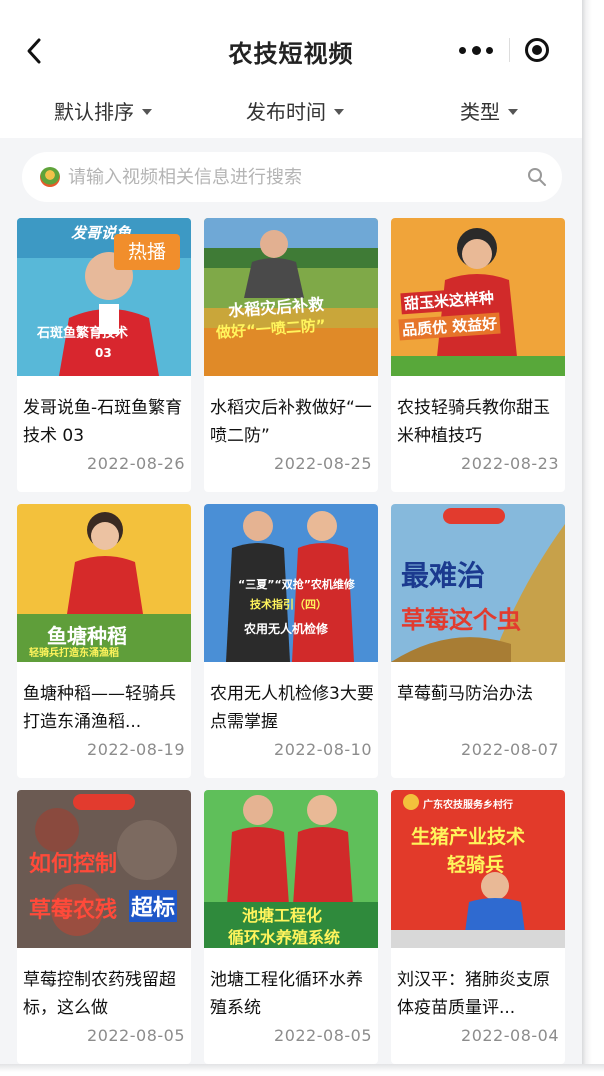  What do you see at coordinates (73, 864) in the screenshot?
I see `thumb-caption: 如何控制` at bounding box center [73, 864].